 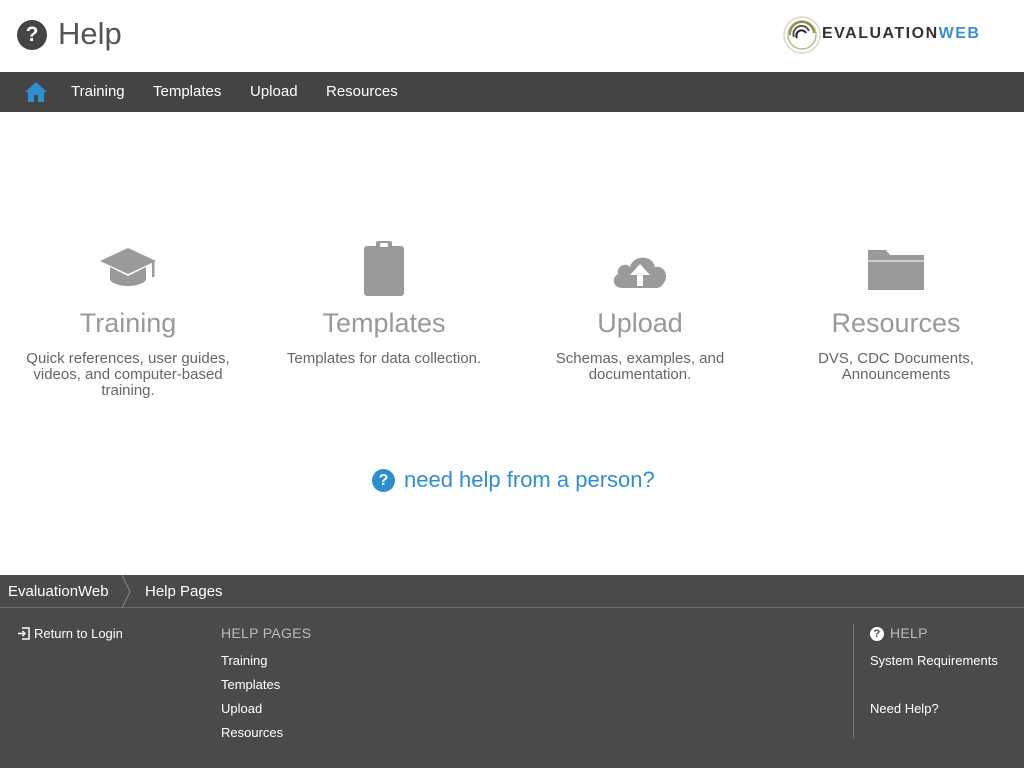 What do you see at coordinates (24, 633) in the screenshot?
I see `login-icon` at bounding box center [24, 633].